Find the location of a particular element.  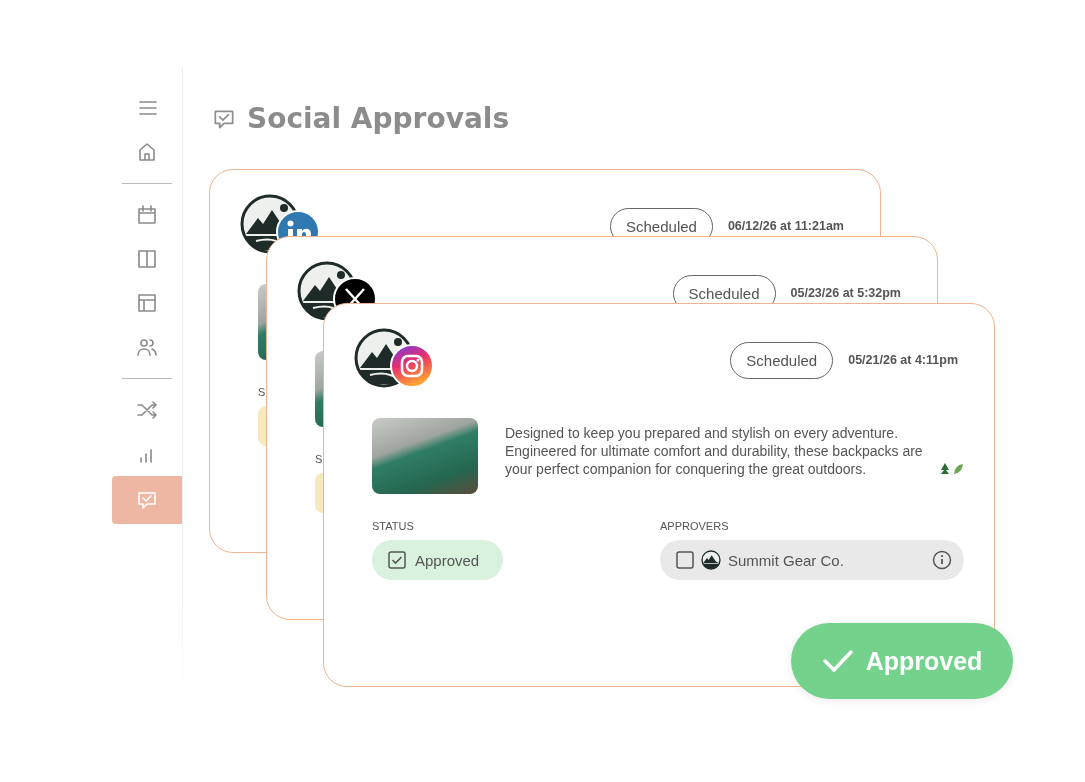

approver-row: Summit Gear Co. is located at coordinates (812, 560).